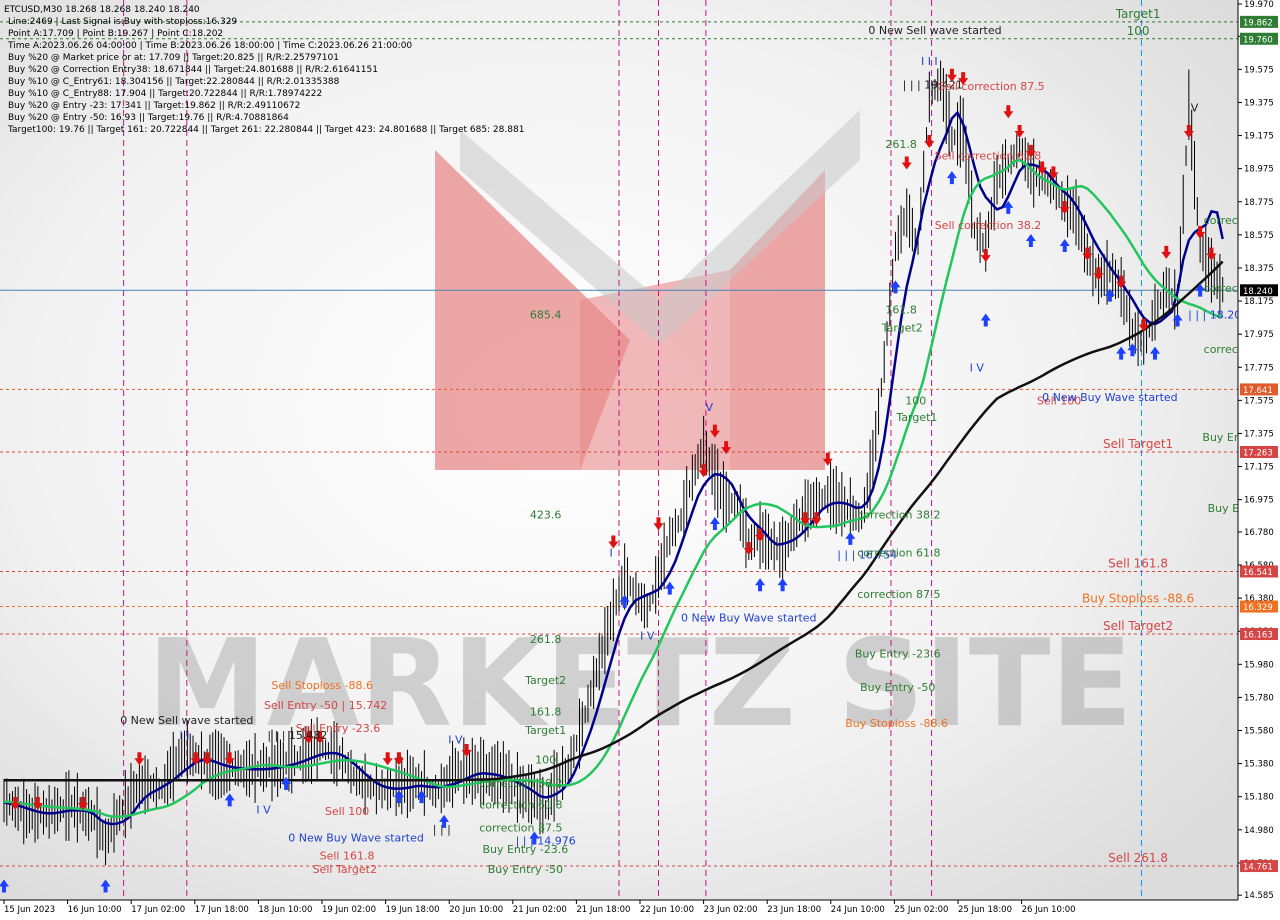  What do you see at coordinates (1259, 732) in the screenshot?
I see `y-tick-label: 15.580` at bounding box center [1259, 732].